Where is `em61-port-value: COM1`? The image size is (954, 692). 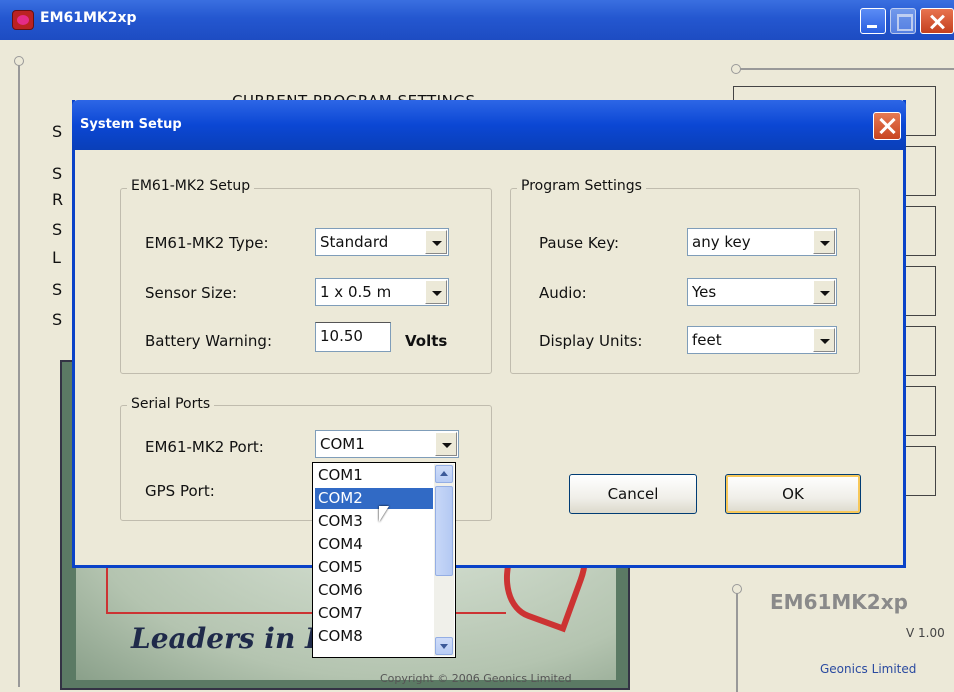
em61-port-value: COM1 is located at coordinates (342, 444).